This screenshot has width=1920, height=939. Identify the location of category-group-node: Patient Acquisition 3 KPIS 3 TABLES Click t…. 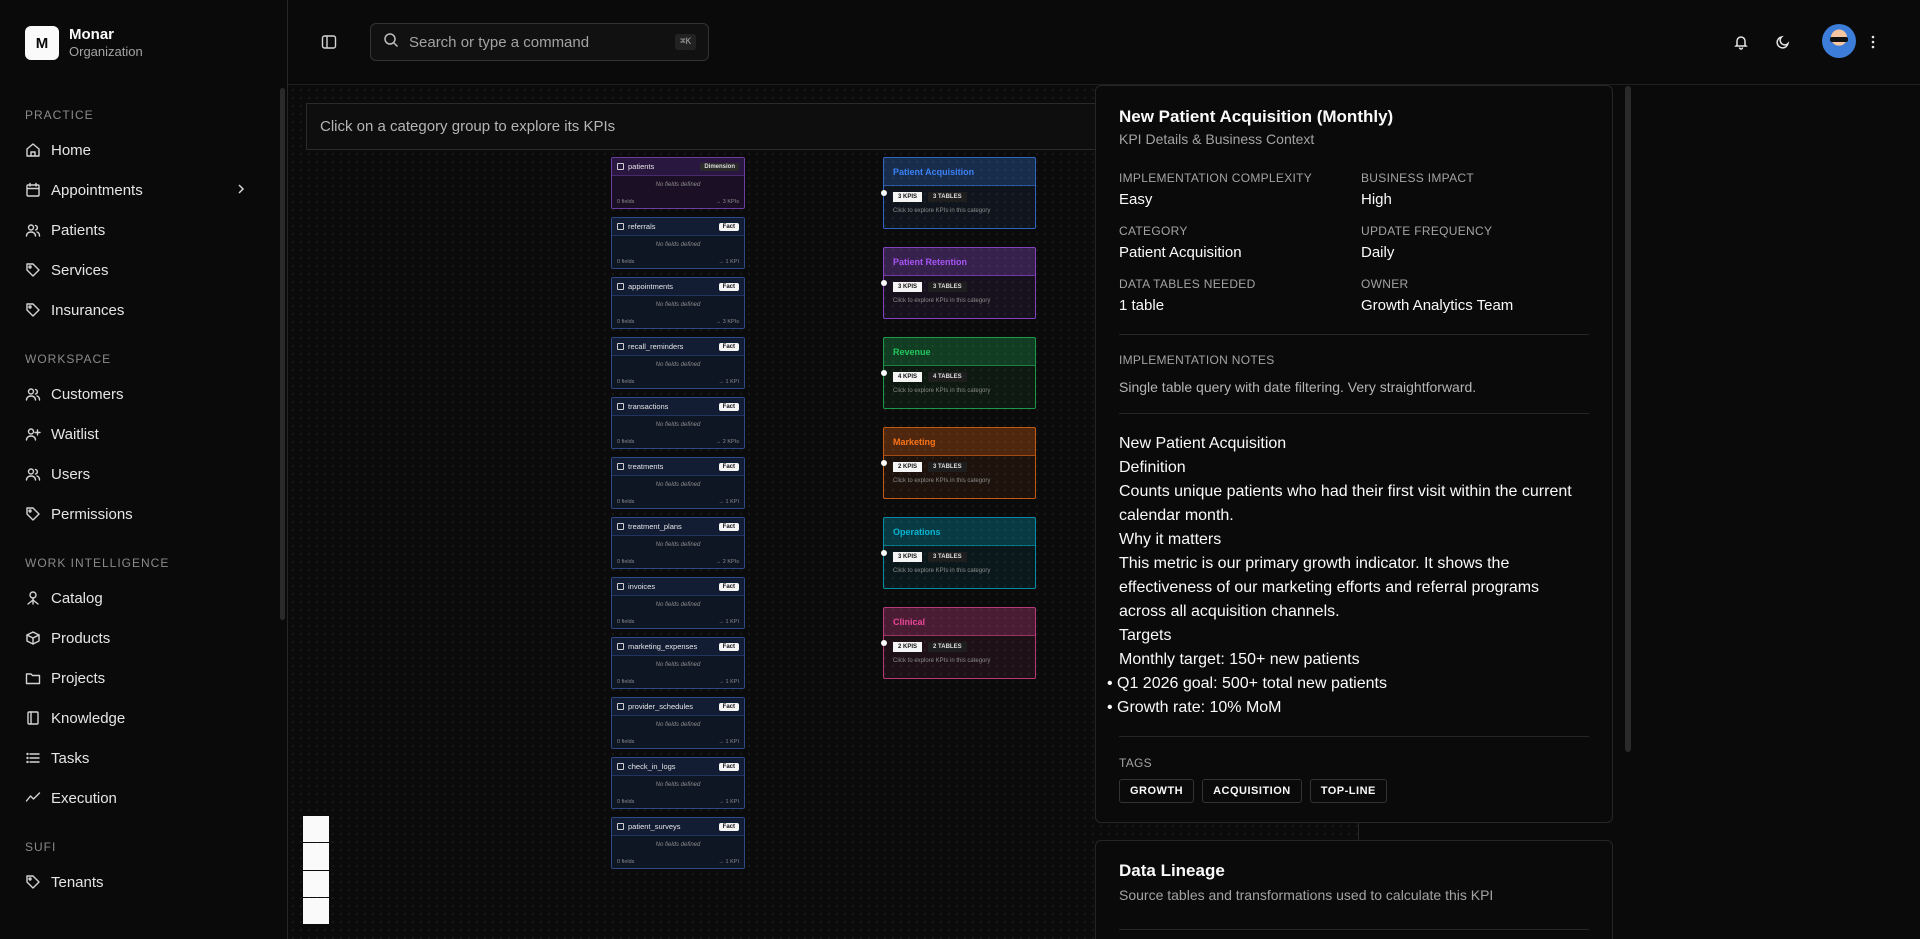
(958, 193).